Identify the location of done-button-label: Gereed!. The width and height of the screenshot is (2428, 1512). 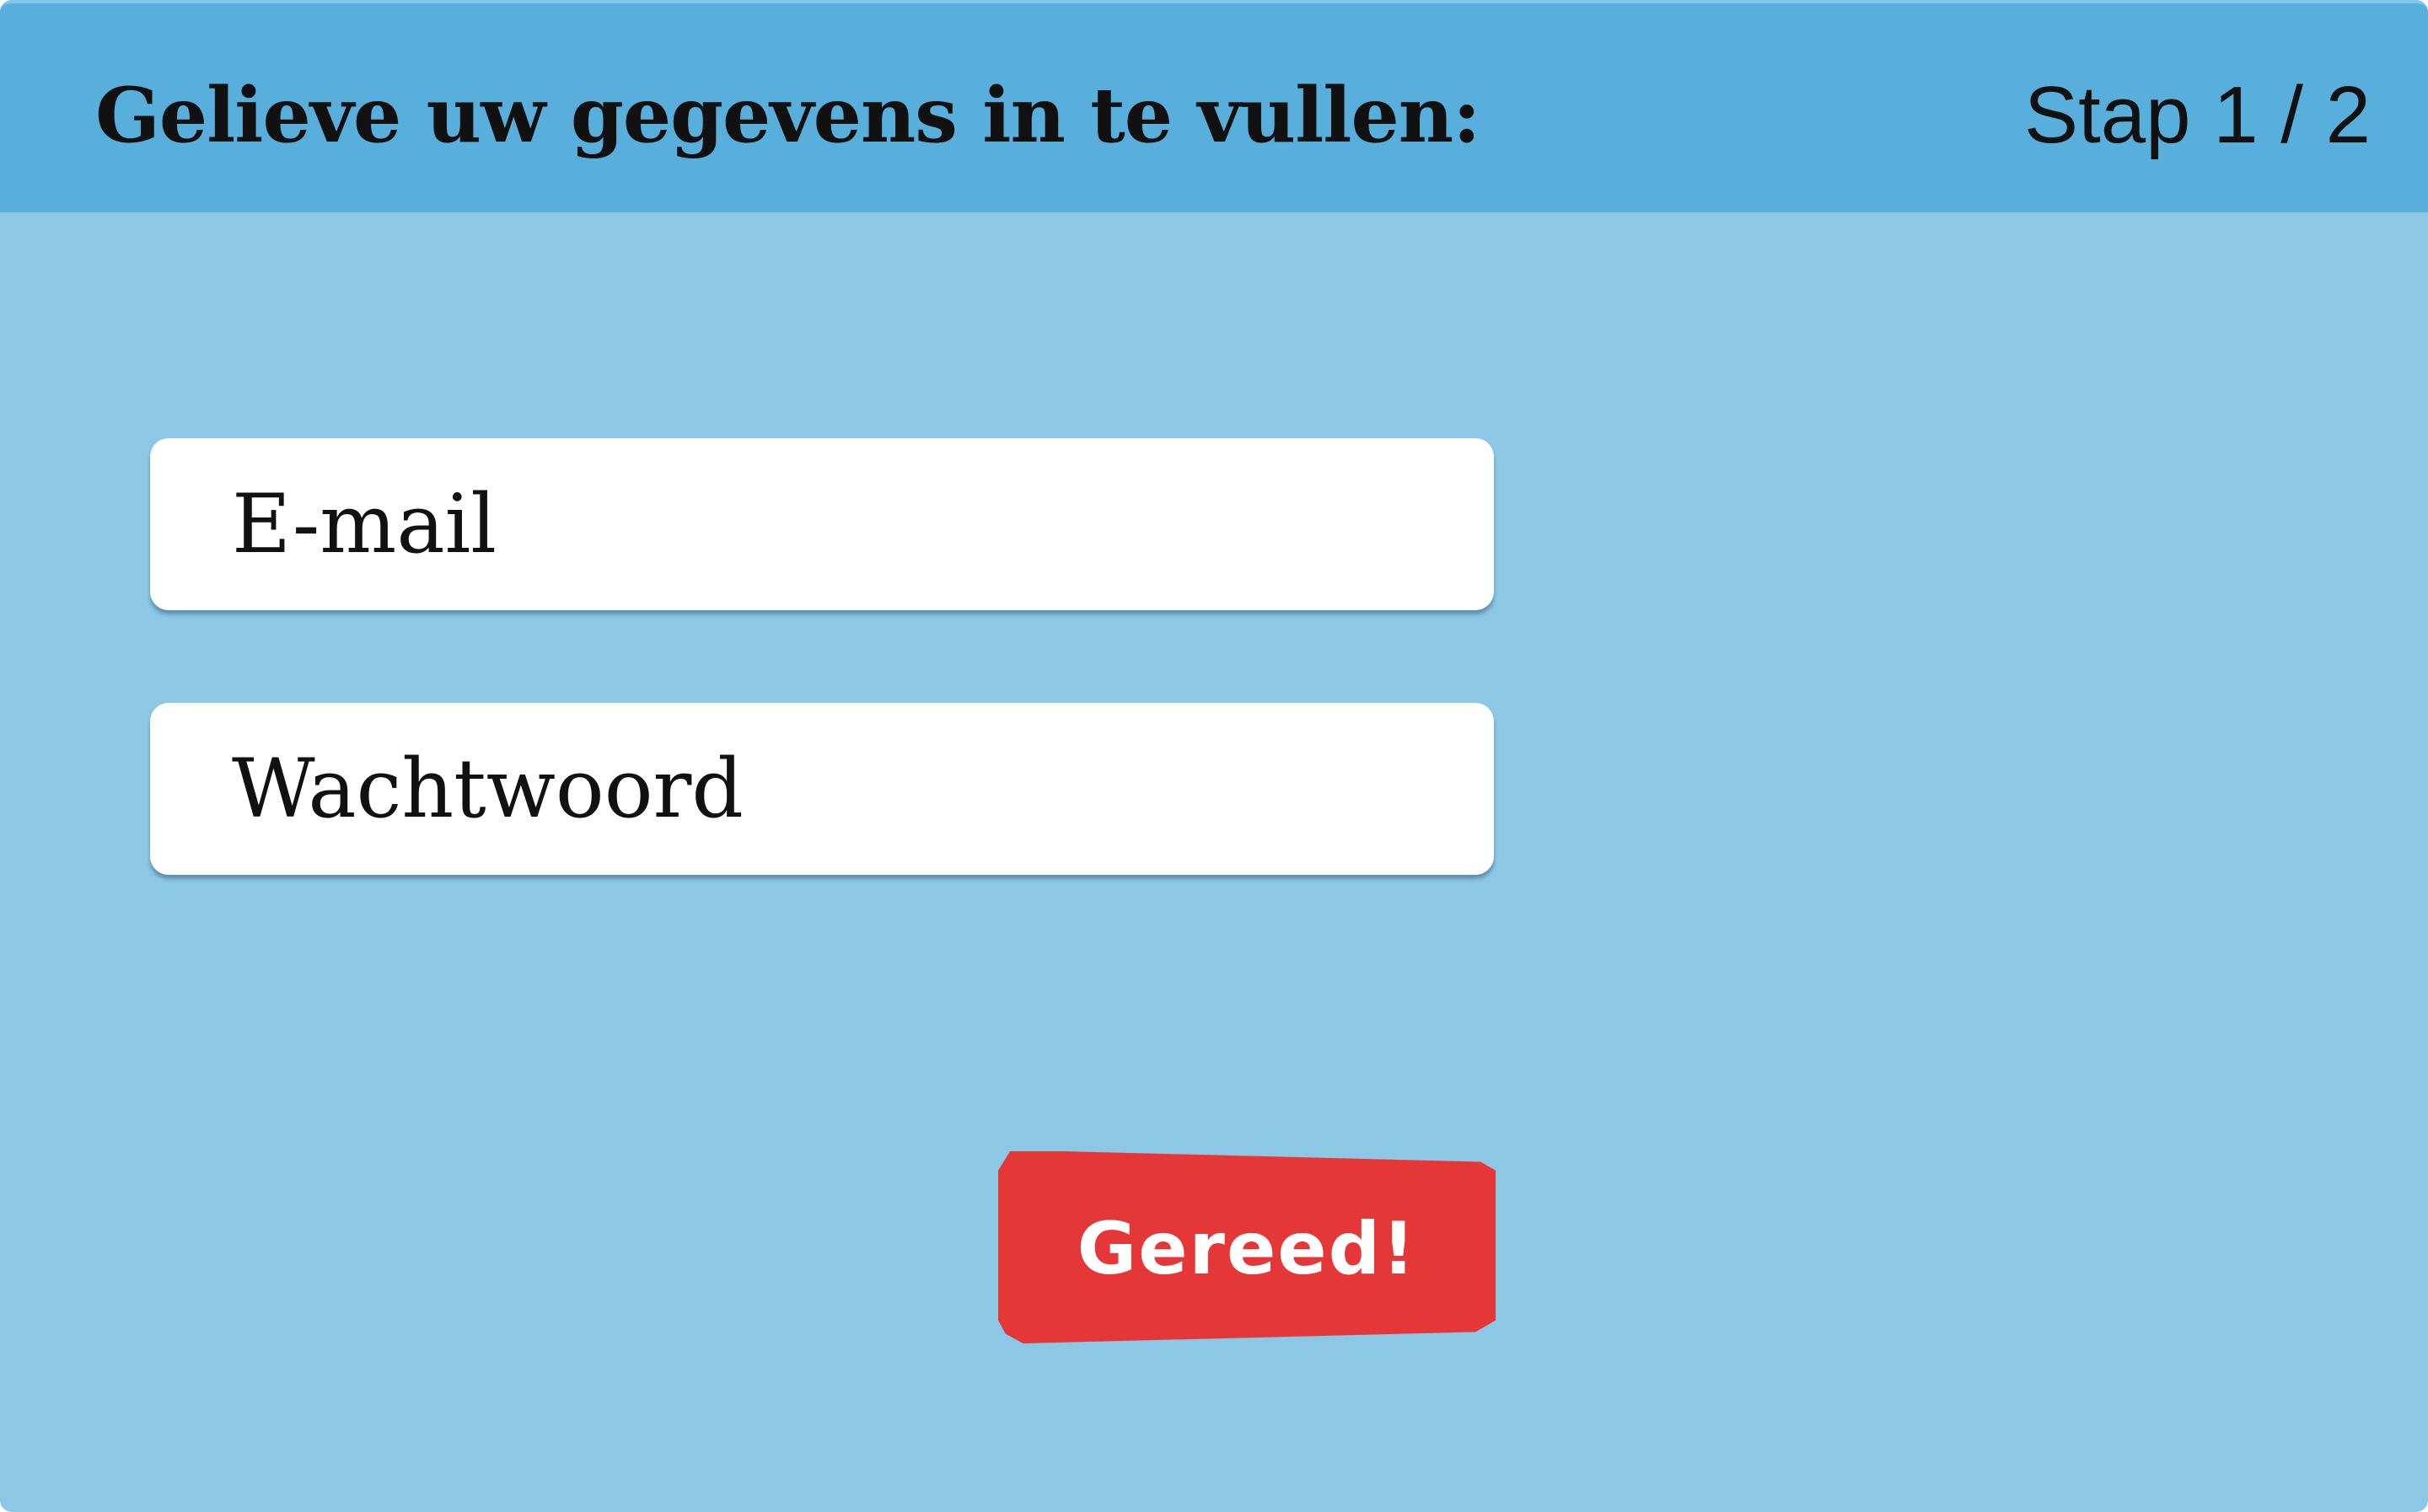
(1247, 1249).